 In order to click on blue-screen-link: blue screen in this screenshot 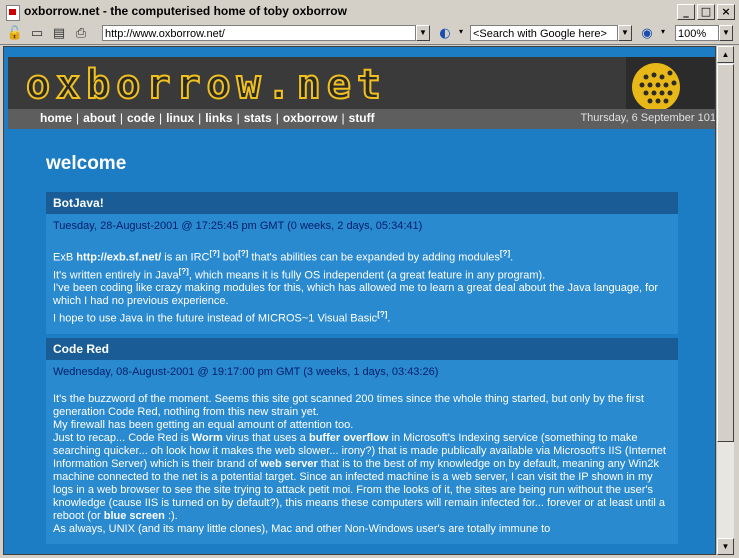, I will do `click(134, 516)`.